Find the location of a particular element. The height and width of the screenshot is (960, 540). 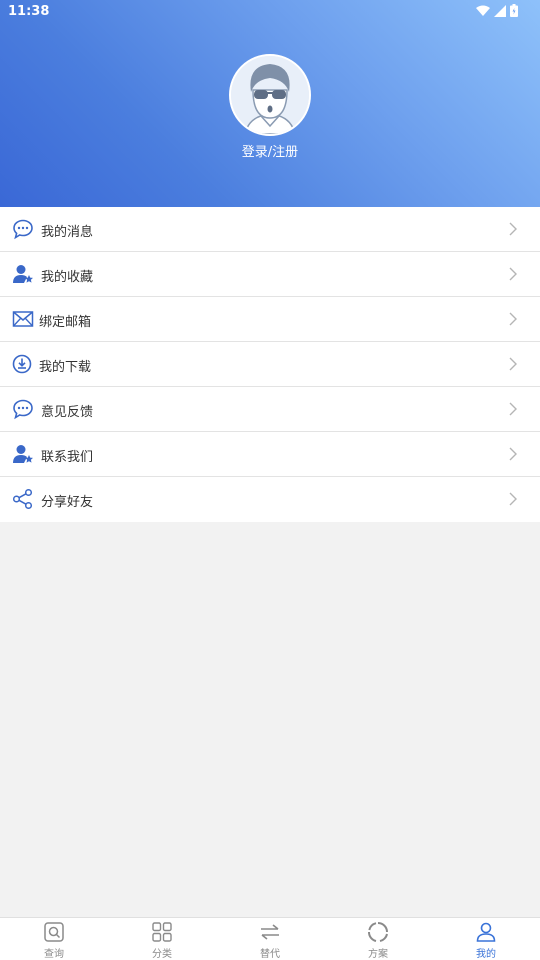

login-register-link: 登录/注册 is located at coordinates (270, 150).